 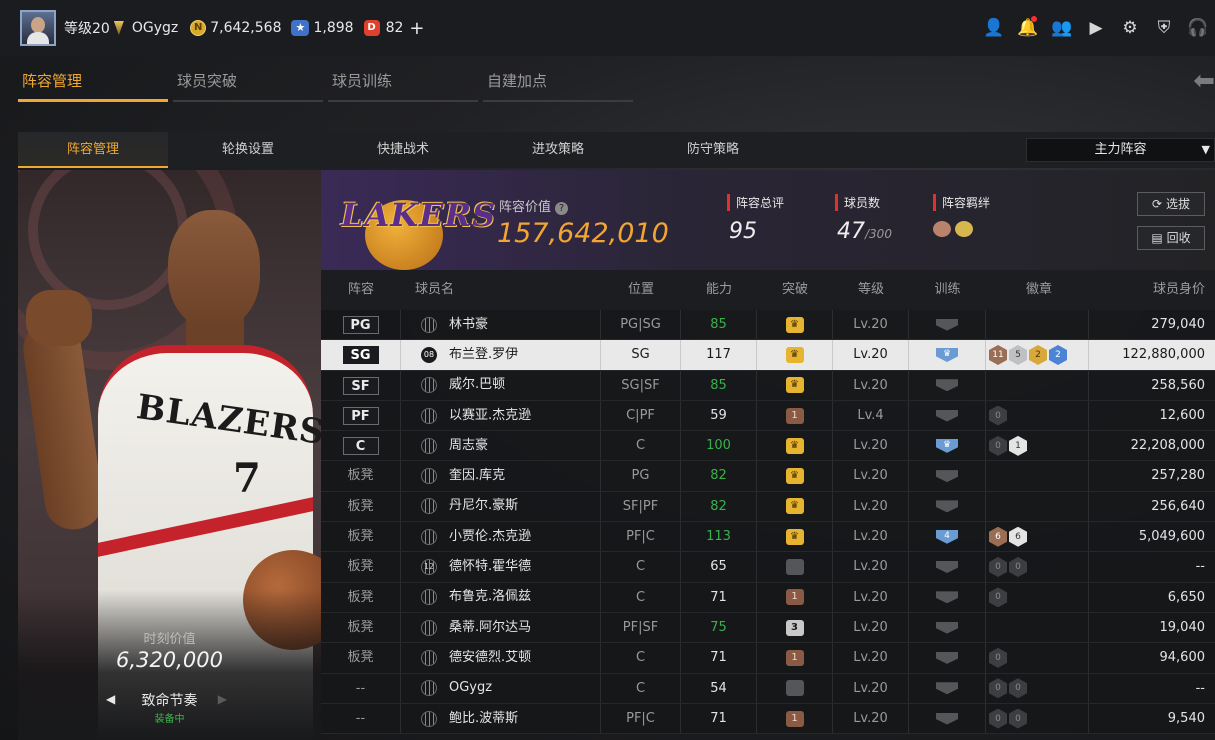 What do you see at coordinates (416, 28) in the screenshot?
I see `add-currency-button: +` at bounding box center [416, 28].